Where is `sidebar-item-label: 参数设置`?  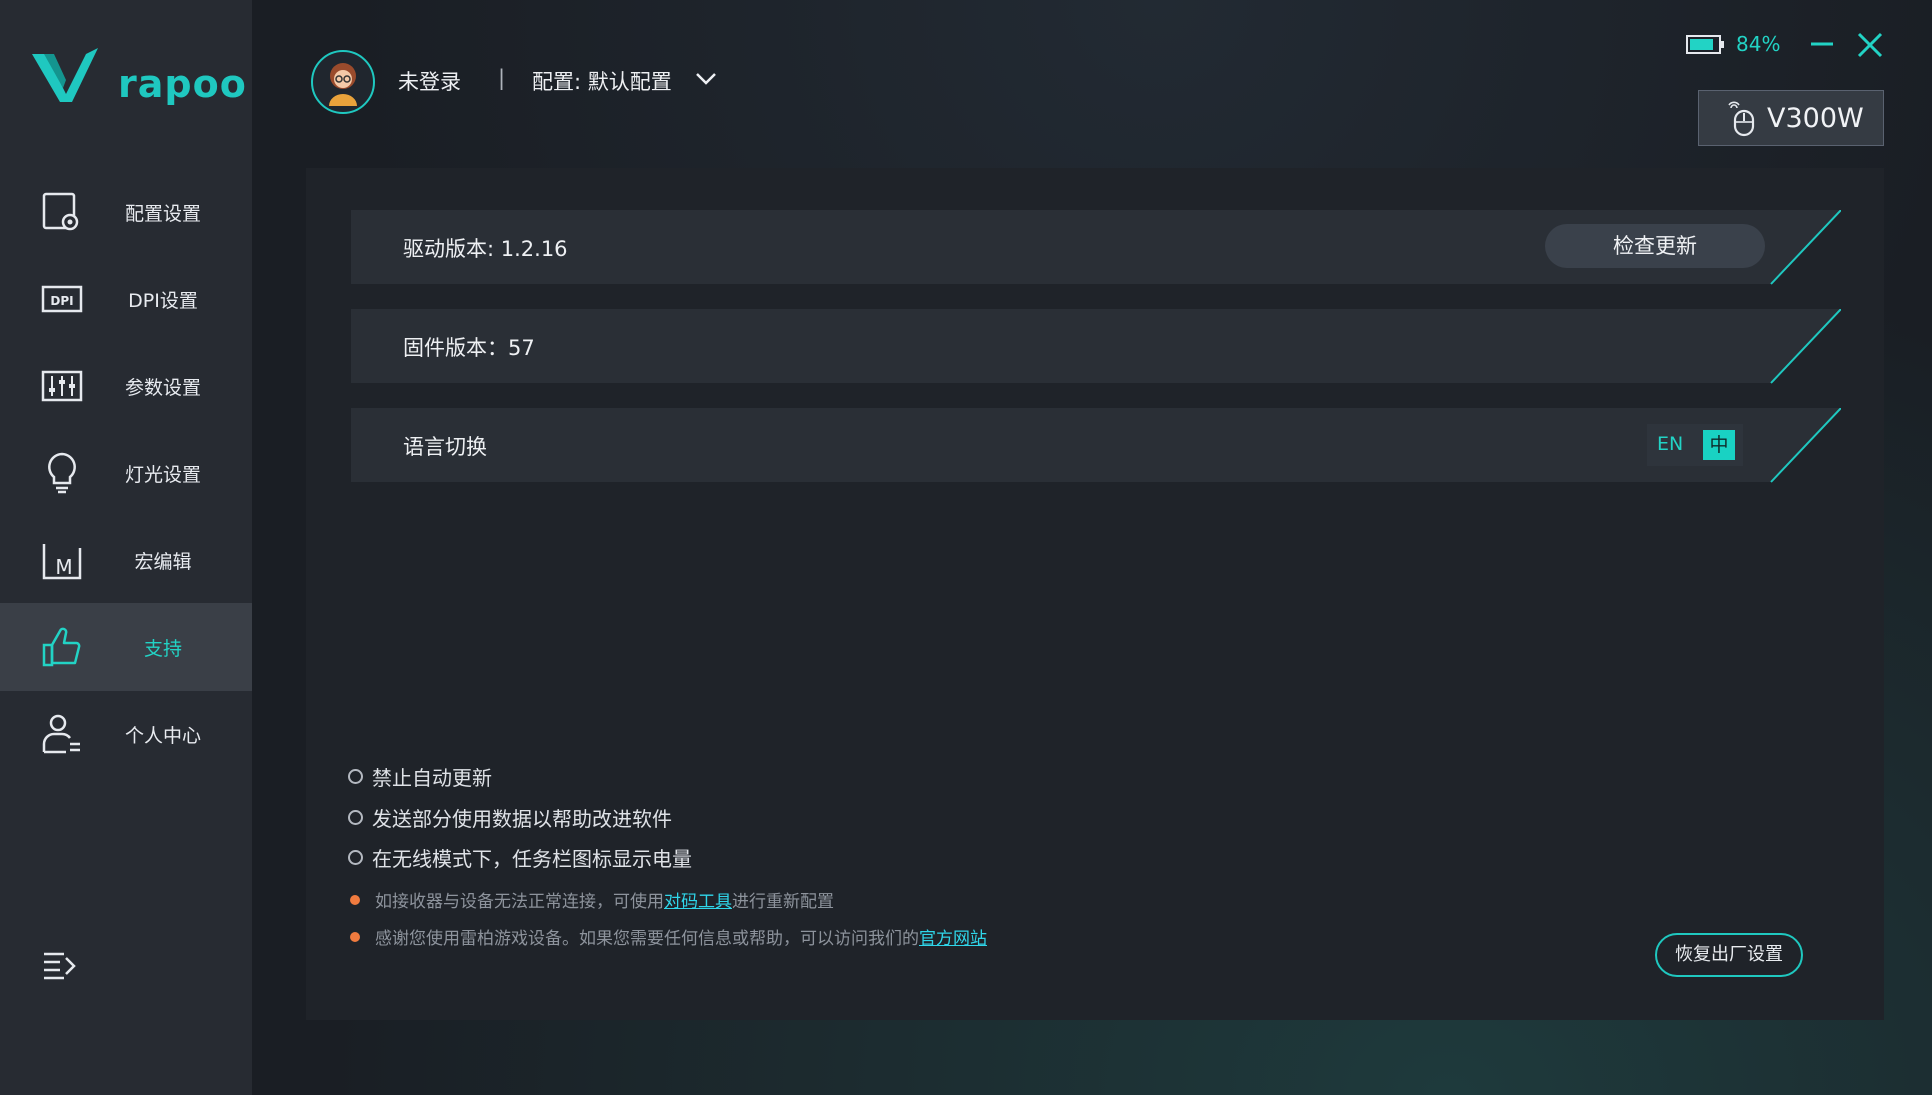 sidebar-item-label: 参数设置 is located at coordinates (162, 387).